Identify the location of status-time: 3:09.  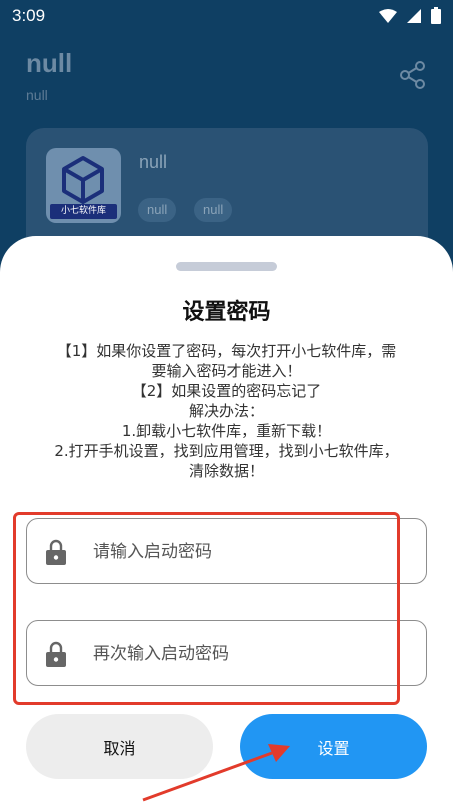
(29, 15).